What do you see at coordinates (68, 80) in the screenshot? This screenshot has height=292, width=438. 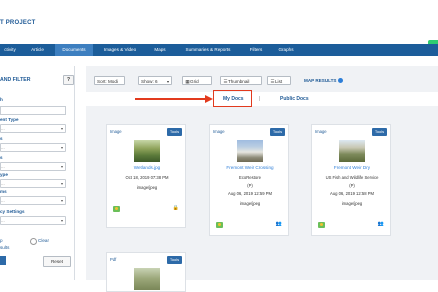 I see `help-button: ?` at bounding box center [68, 80].